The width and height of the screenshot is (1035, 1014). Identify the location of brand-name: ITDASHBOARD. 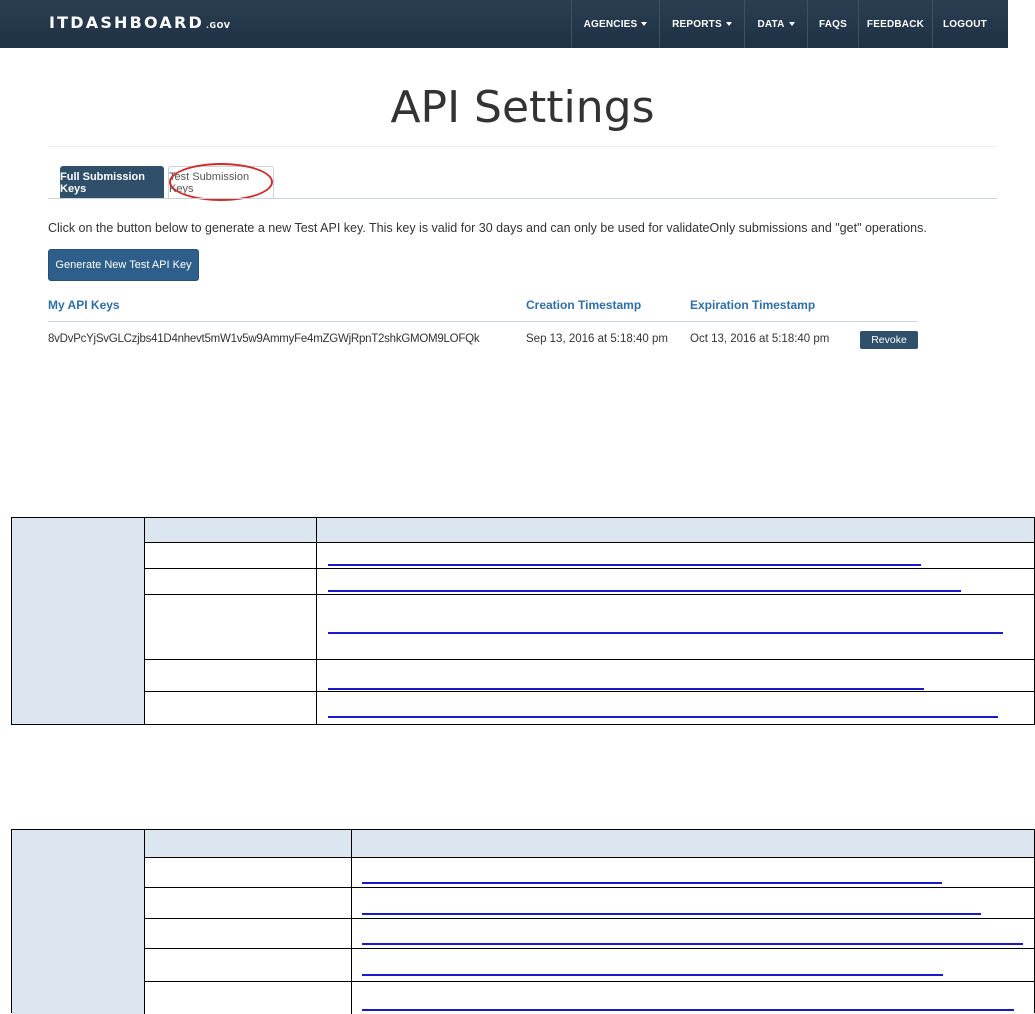
(126, 22).